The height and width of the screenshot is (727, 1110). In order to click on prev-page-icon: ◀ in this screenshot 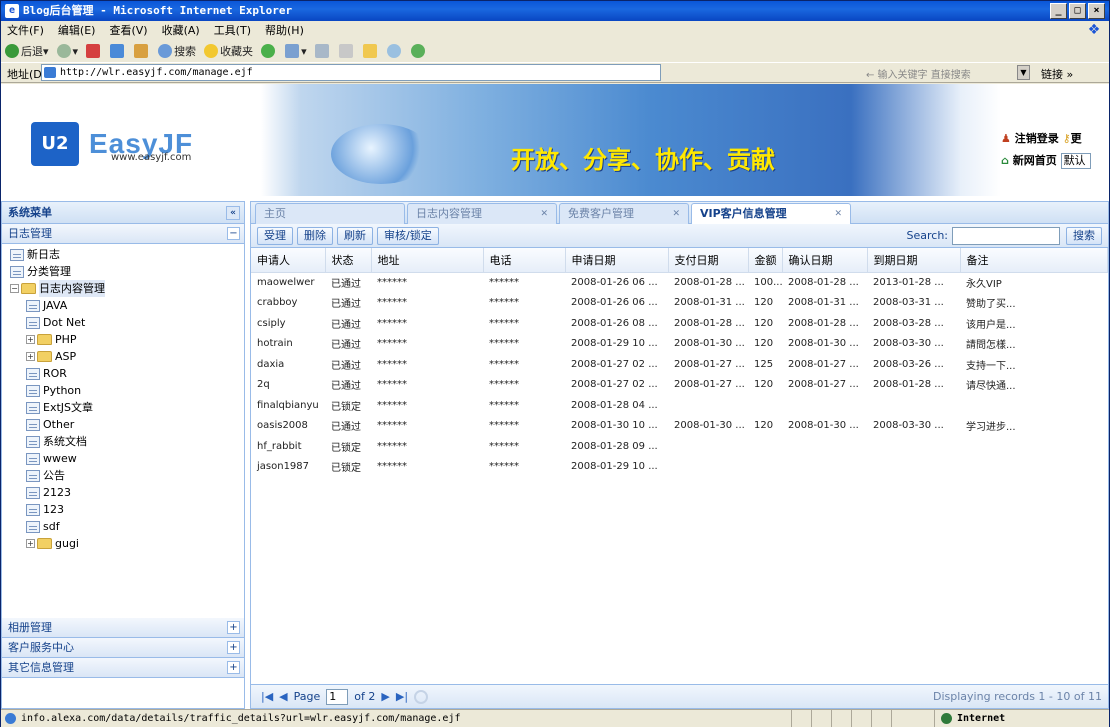, I will do `click(283, 696)`.